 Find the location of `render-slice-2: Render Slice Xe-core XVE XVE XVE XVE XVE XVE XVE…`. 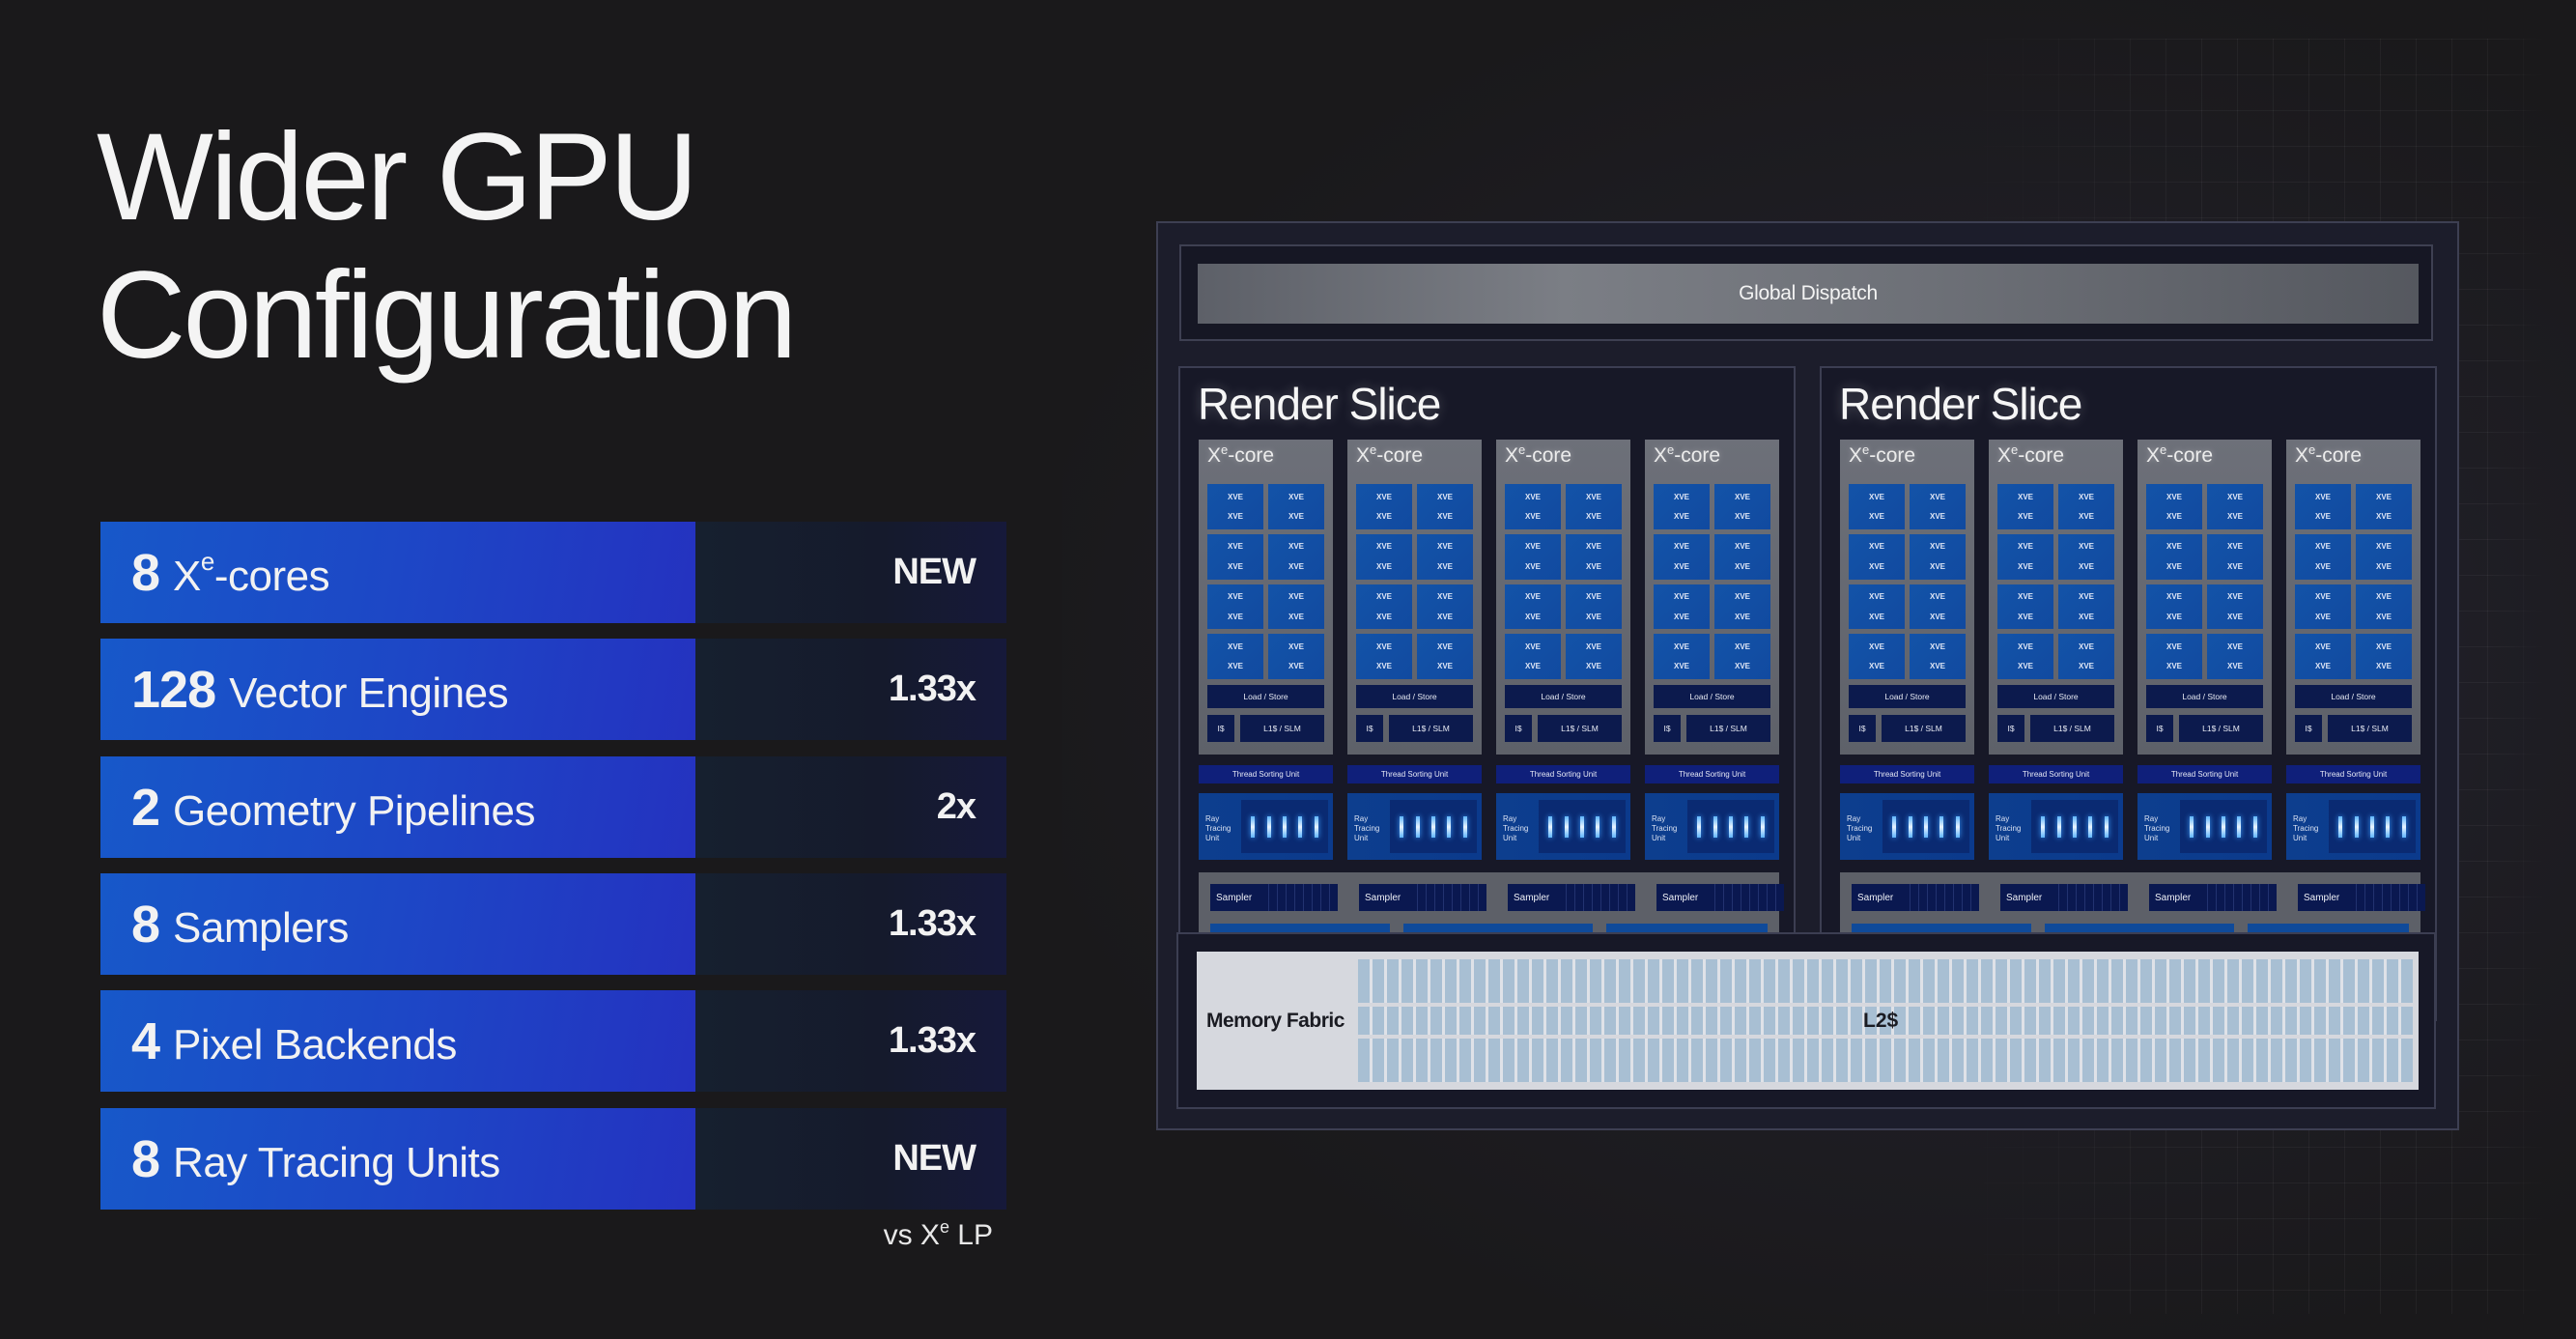

render-slice-2: Render Slice Xe-core XVE XVE XVE XVE XVE XVE XVE… is located at coordinates (2128, 693).